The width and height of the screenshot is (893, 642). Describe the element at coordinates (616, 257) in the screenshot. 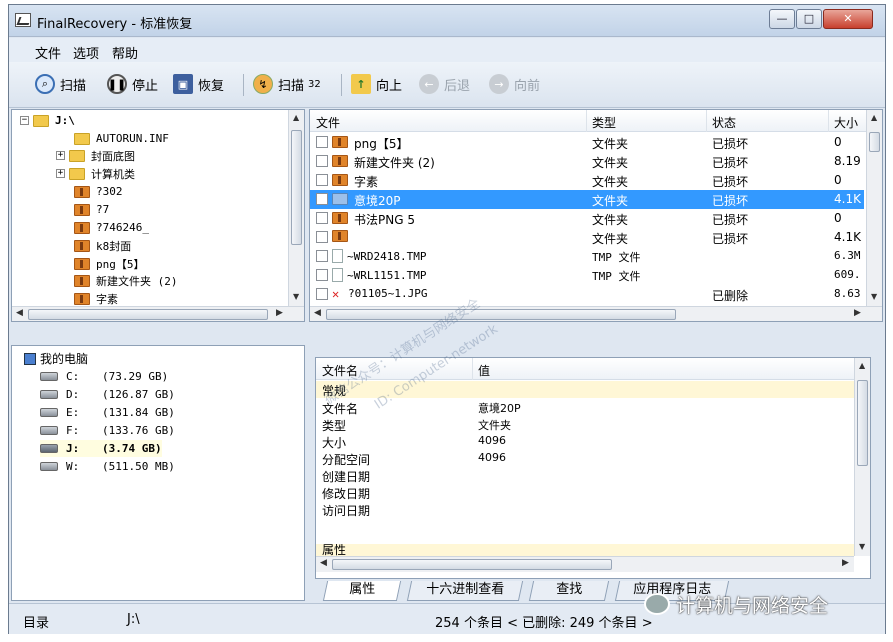

I see `file-type: TMP 文件` at that location.